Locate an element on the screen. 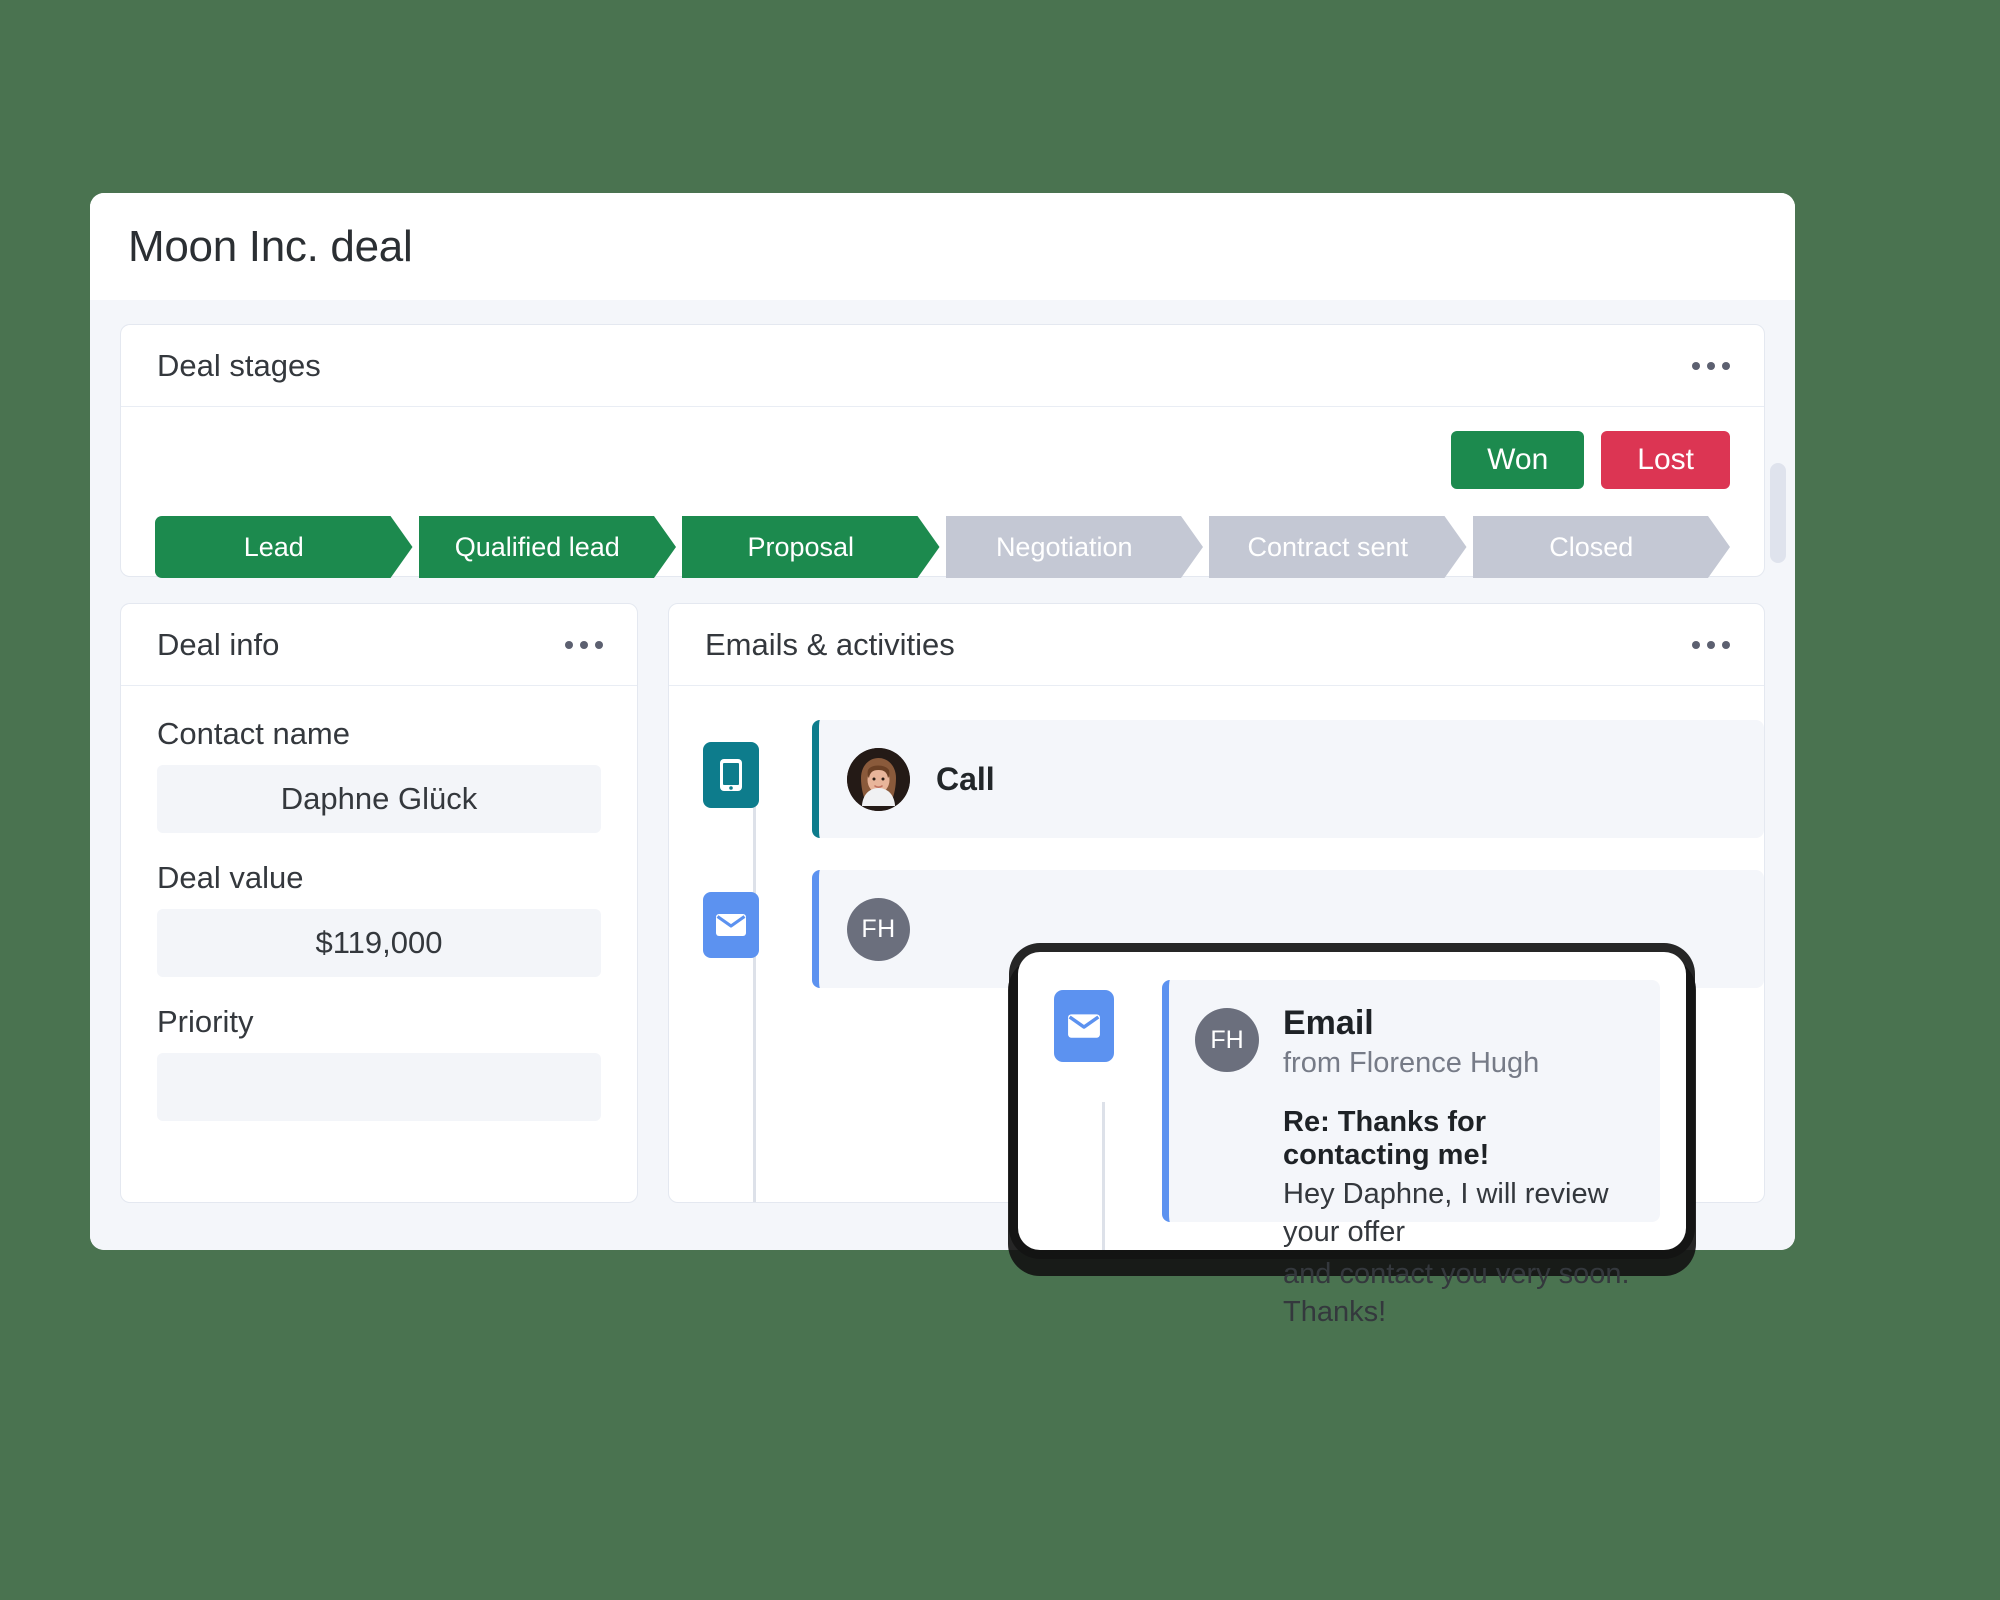  email-message-line-2: and contact you very soon. Thanks! is located at coordinates (1456, 1292).